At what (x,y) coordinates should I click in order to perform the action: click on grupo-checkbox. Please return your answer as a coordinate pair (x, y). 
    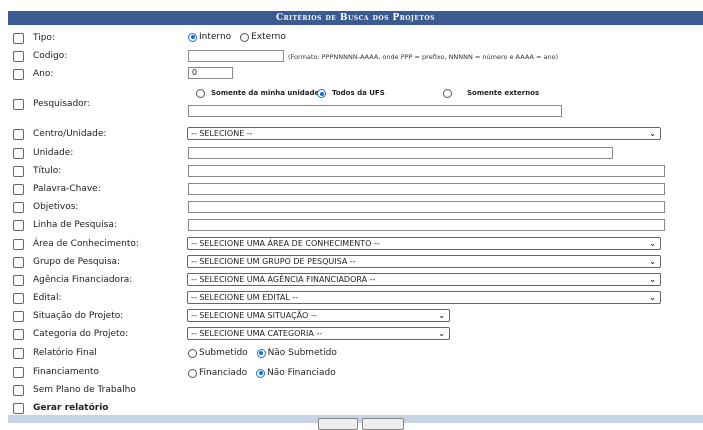
    Looking at the image, I should click on (18, 262).